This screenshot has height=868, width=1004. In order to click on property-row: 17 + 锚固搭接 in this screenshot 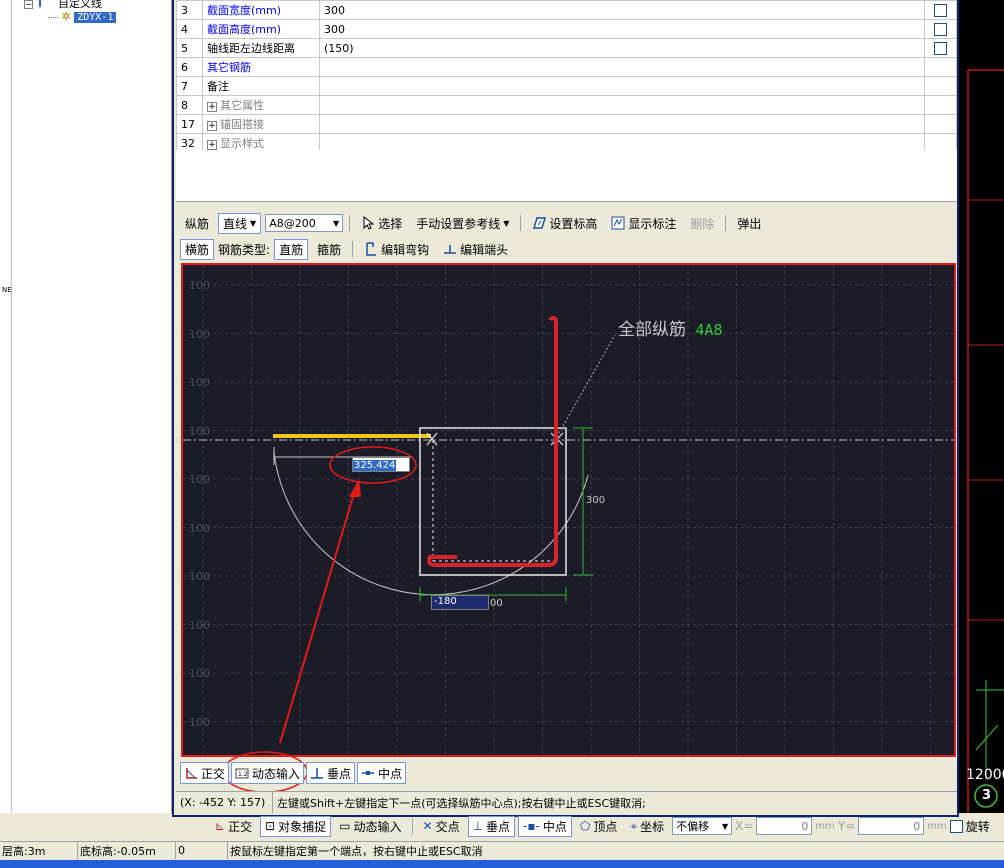, I will do `click(566, 124)`.